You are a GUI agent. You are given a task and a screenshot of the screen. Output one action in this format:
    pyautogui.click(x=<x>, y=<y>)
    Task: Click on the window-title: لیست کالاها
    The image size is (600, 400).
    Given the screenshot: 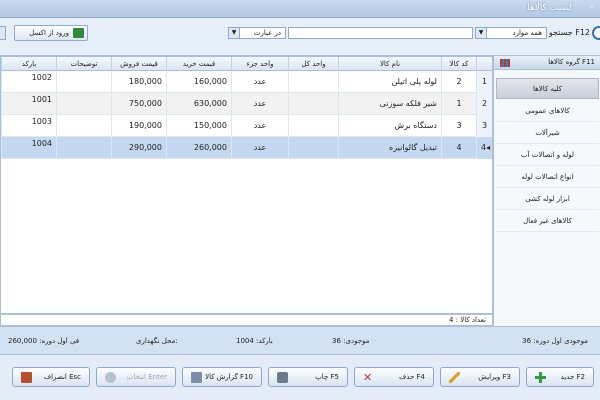 What is the action you would take?
    pyautogui.click(x=549, y=8)
    